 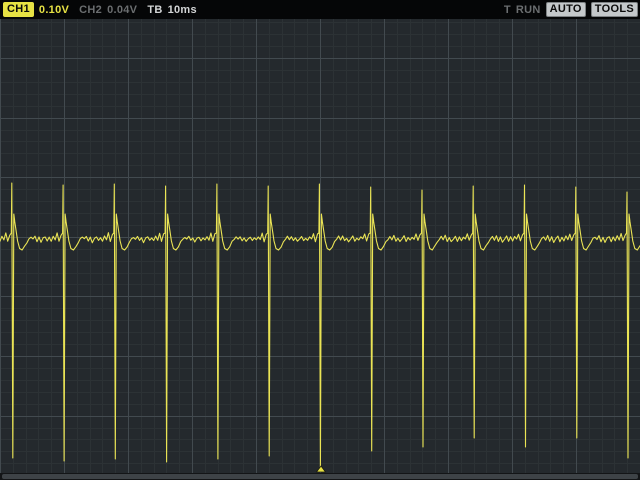 I want to click on run-status: RUN, so click(x=528, y=10).